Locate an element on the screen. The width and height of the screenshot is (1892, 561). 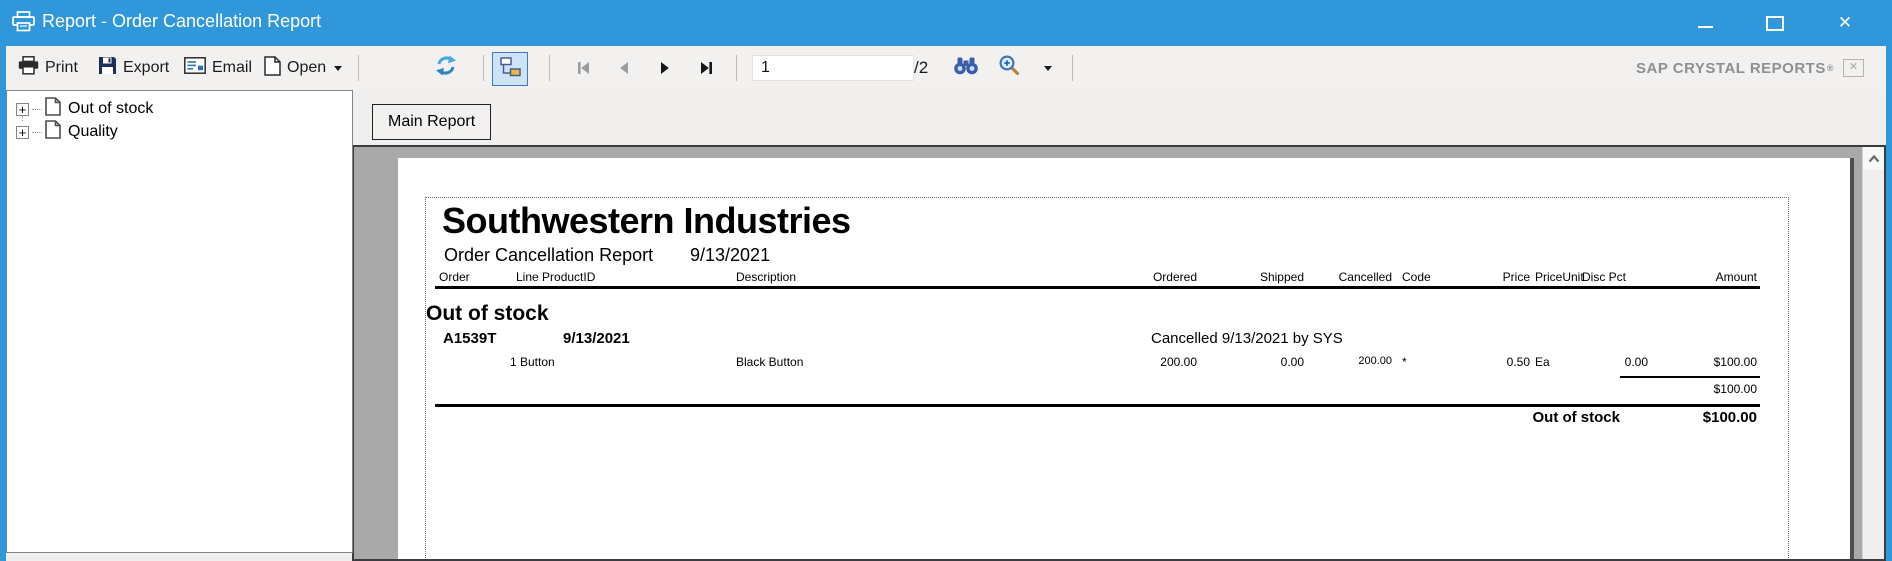
scroll-up-button is located at coordinates (1873, 158).